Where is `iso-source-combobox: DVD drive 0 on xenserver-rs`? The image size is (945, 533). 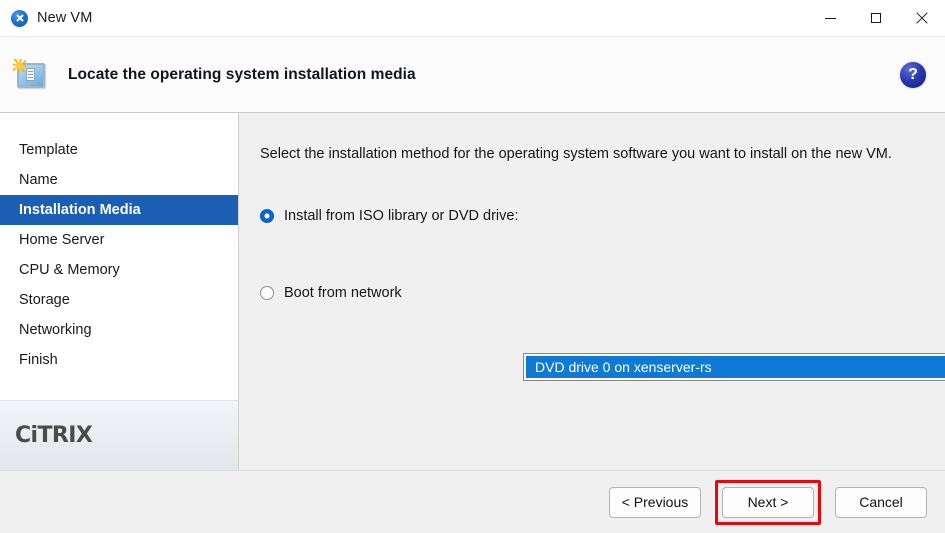
iso-source-combobox: DVD drive 0 on xenserver-rs is located at coordinates (734, 367).